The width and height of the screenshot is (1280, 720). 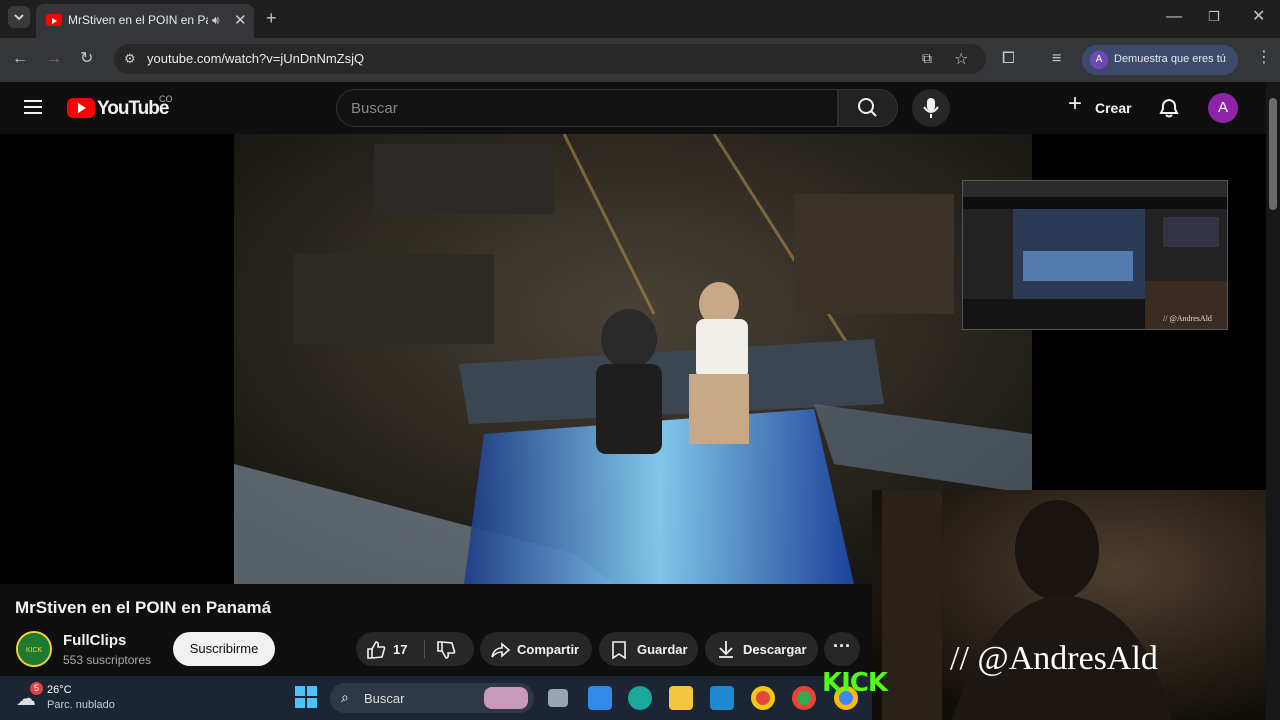 I want to click on maximize-button: ❐, so click(x=1214, y=16).